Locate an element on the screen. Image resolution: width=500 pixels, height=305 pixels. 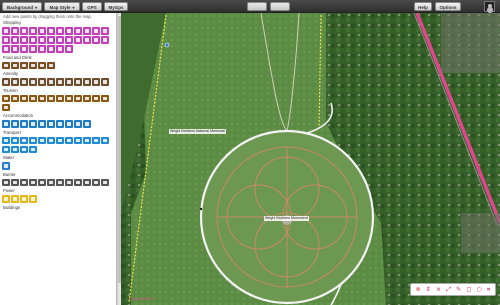
map-tool-5-icon: ◻ is located at coordinates (468, 289).